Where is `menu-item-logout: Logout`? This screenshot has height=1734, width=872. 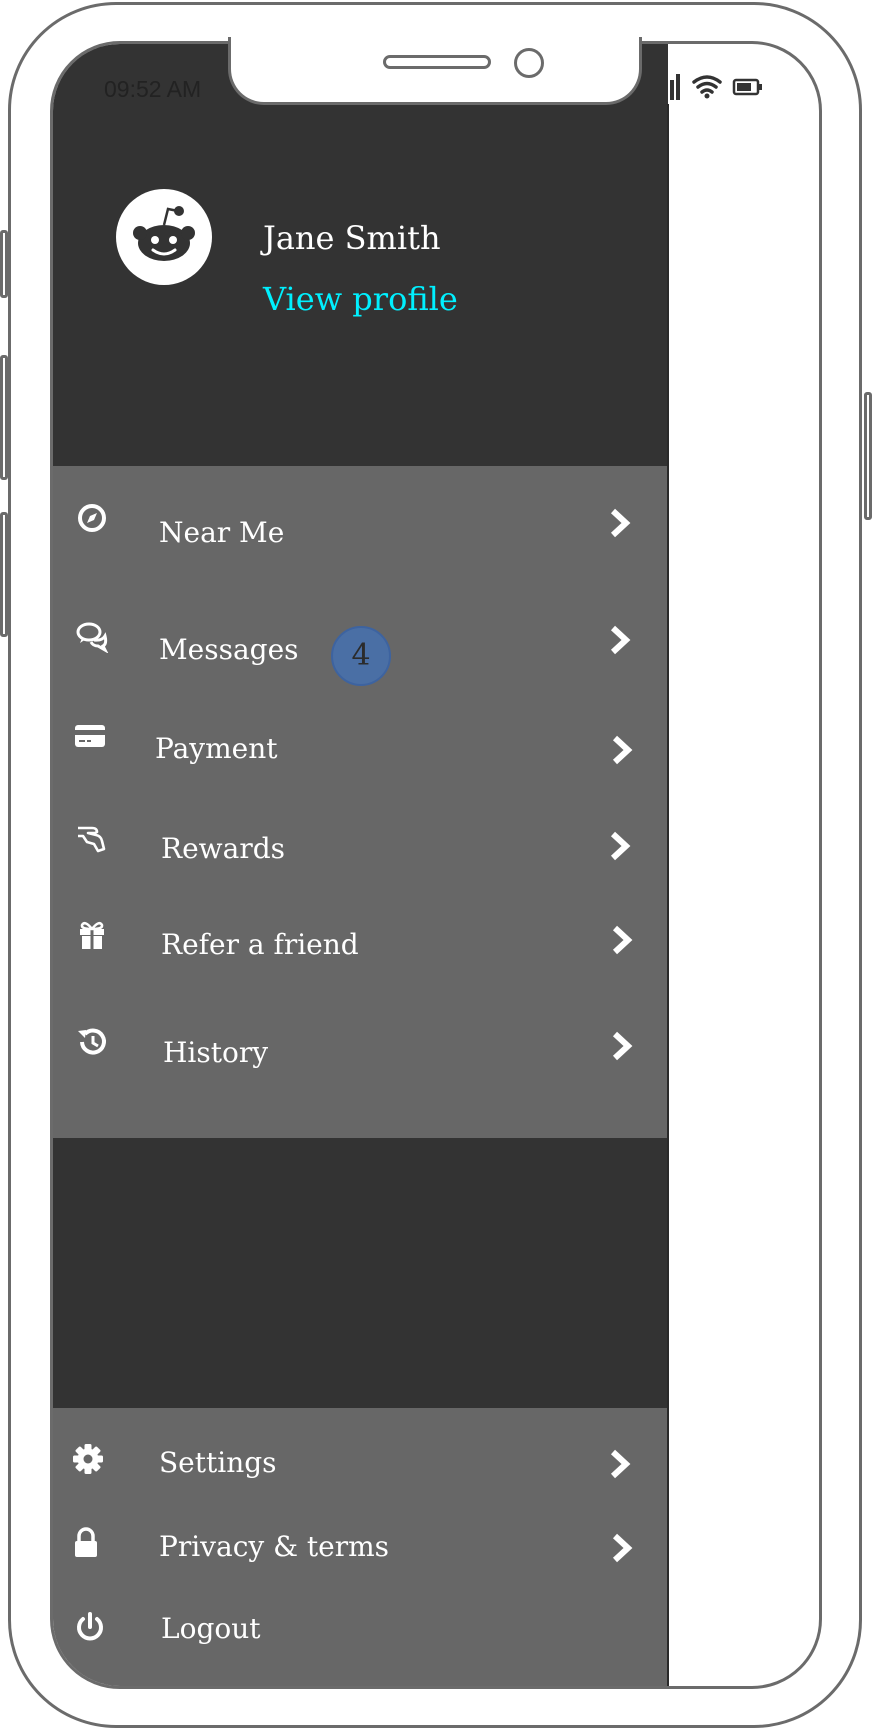 menu-item-logout: Logout is located at coordinates (360, 1635).